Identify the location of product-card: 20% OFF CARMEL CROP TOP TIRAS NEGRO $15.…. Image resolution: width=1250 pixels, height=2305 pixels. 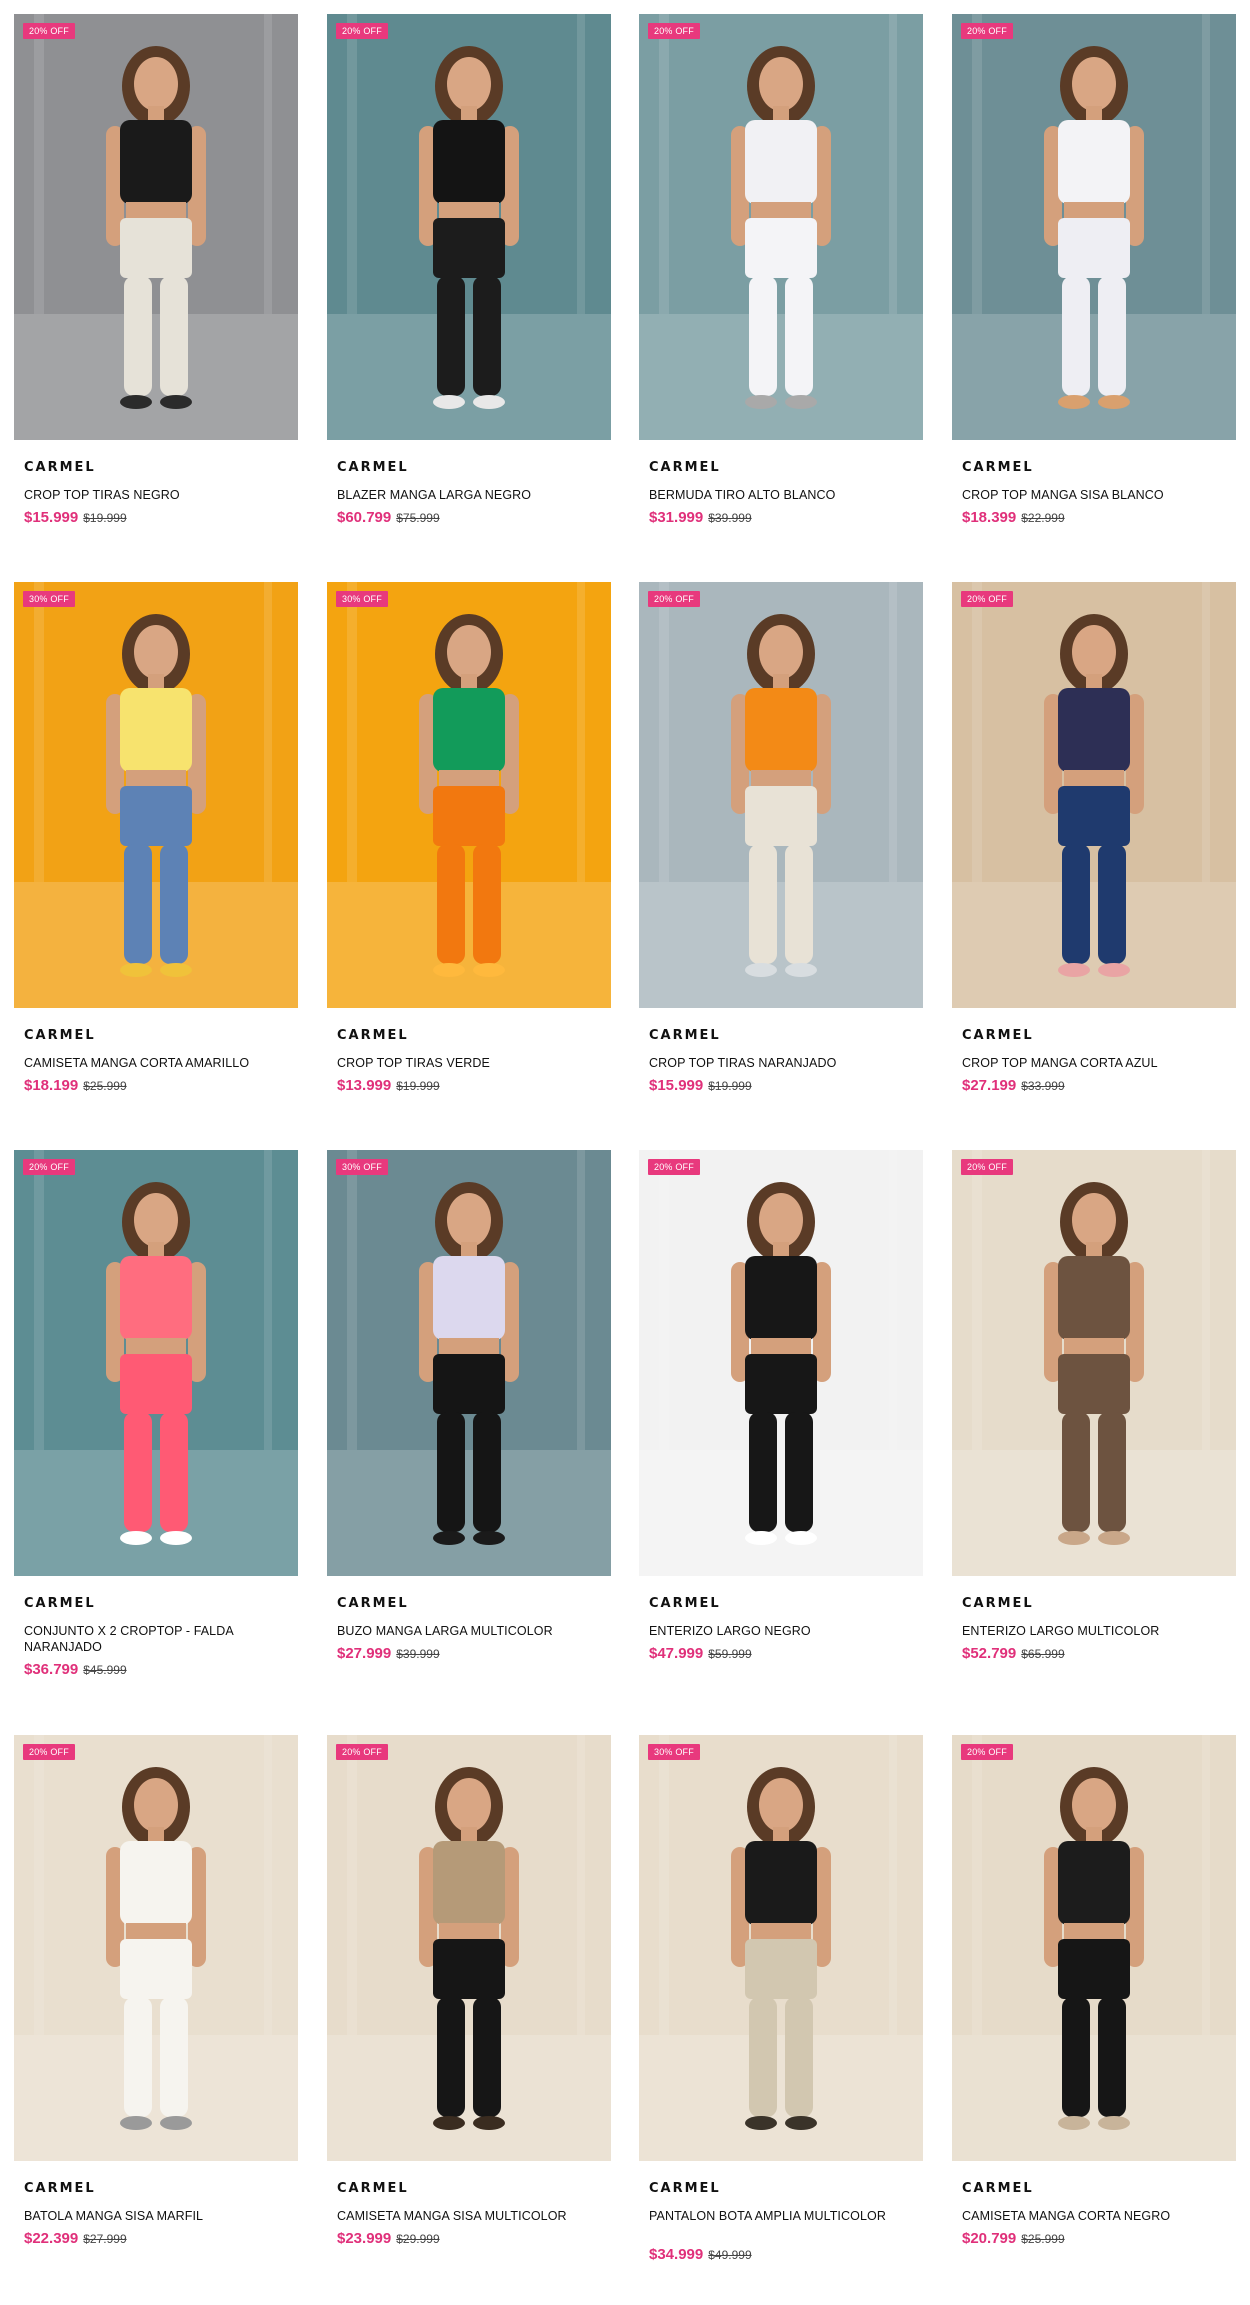
(156, 270).